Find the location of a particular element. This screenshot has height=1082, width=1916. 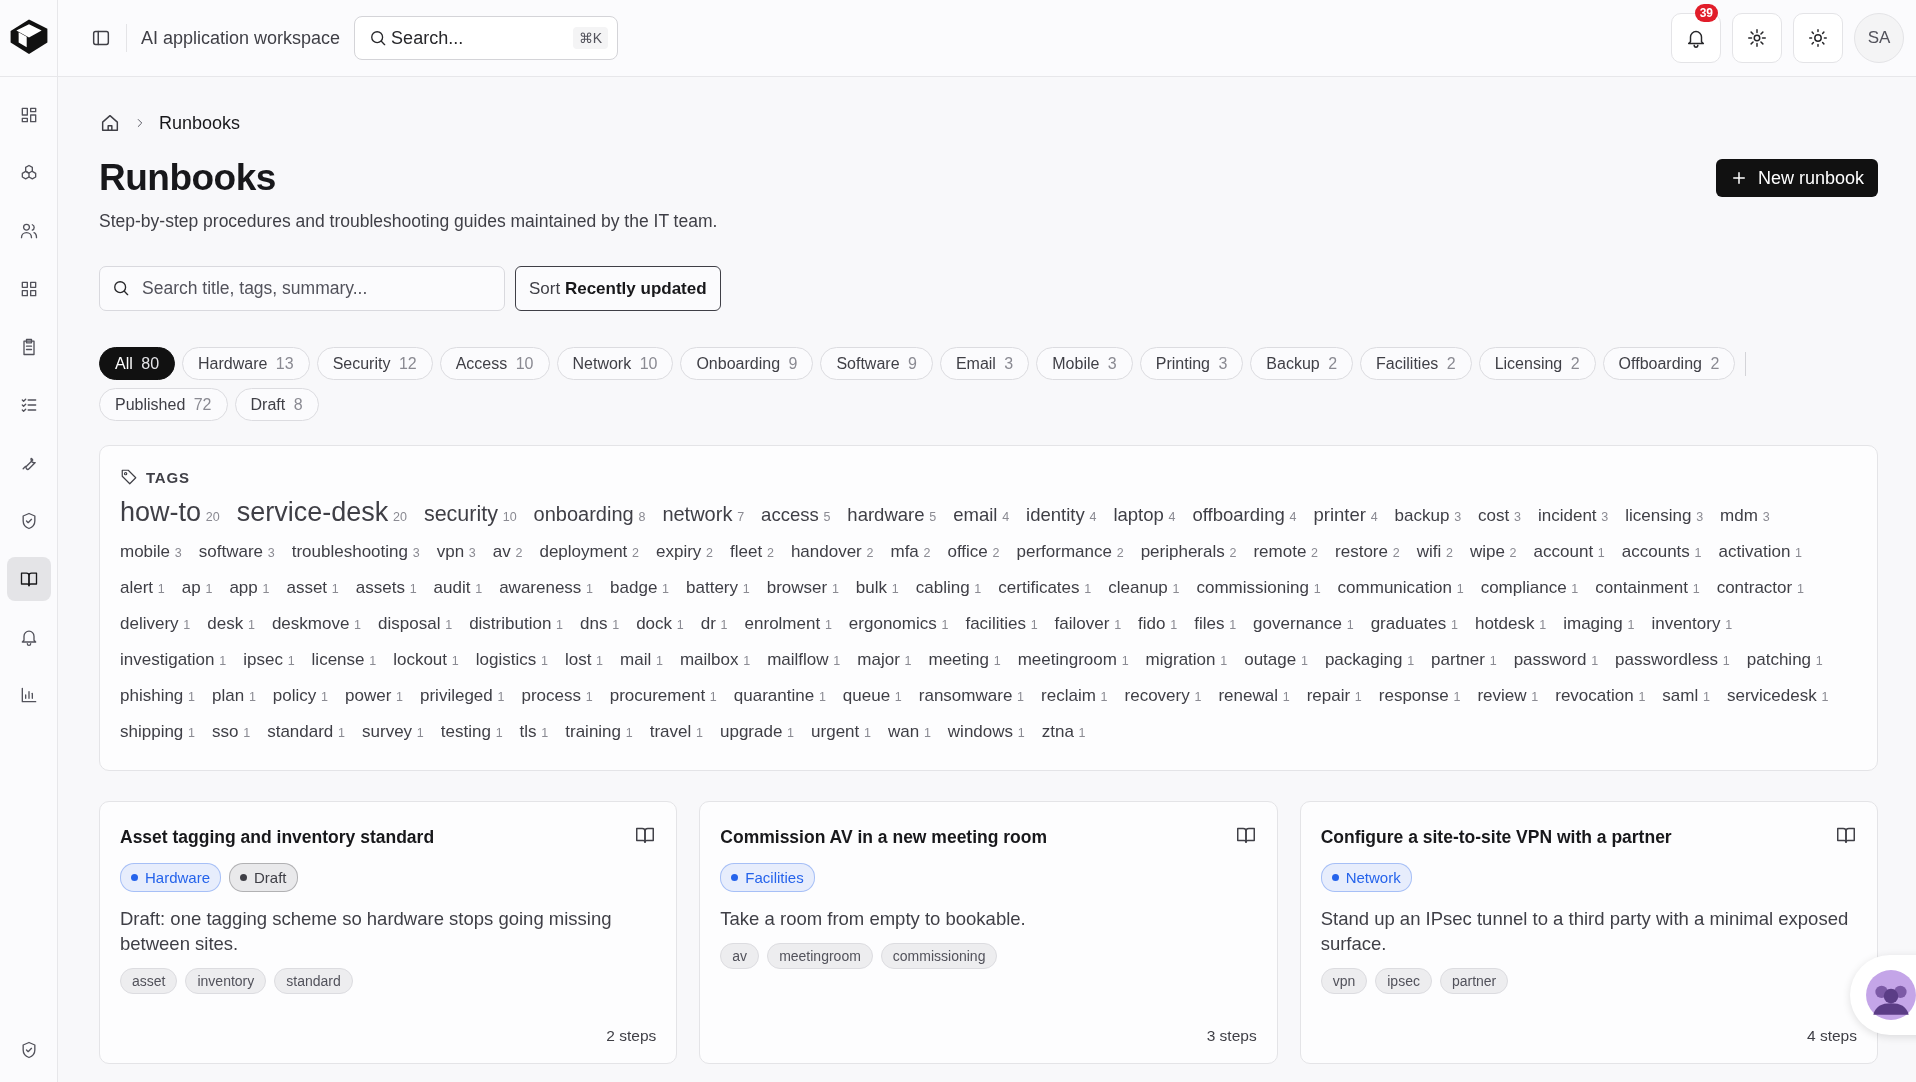

tag-link: assets 1 is located at coordinates (386, 588).